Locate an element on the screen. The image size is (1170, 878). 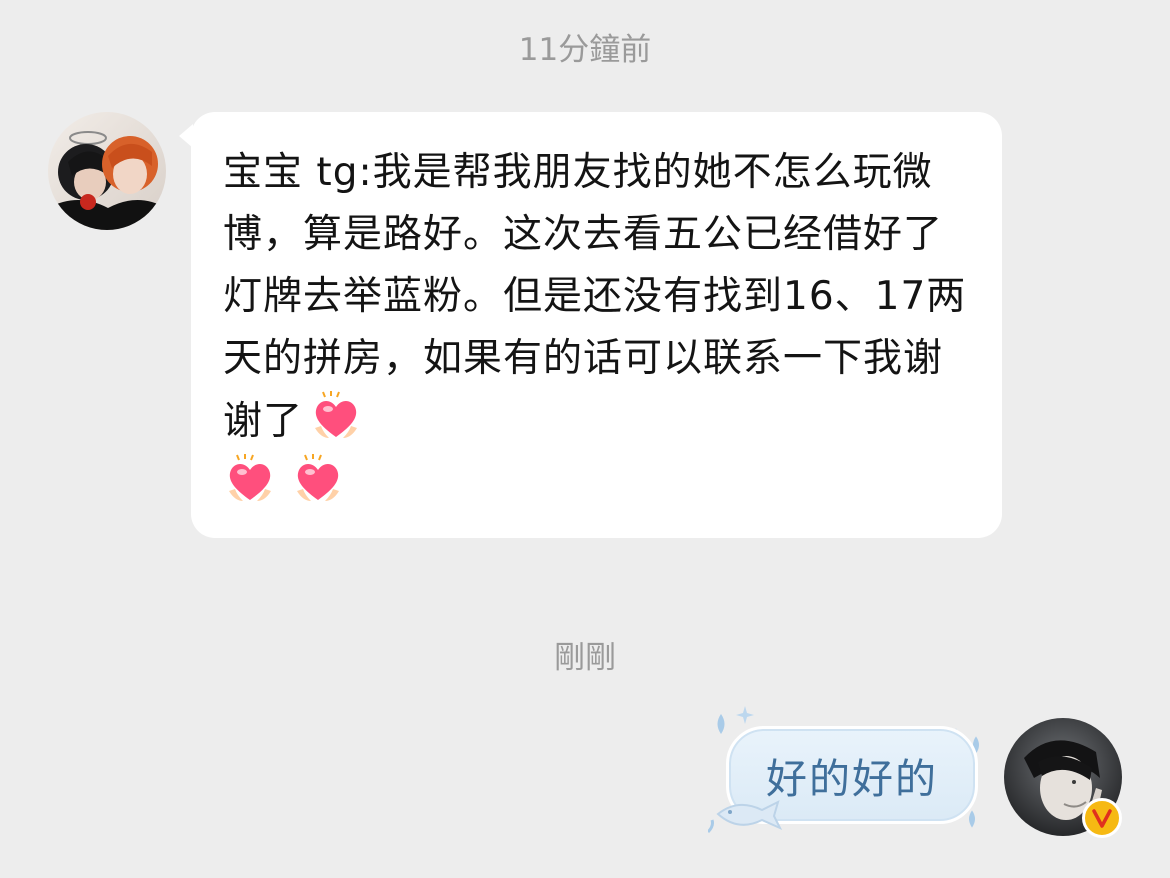
v-letter-icon is located at coordinates (1102, 818).